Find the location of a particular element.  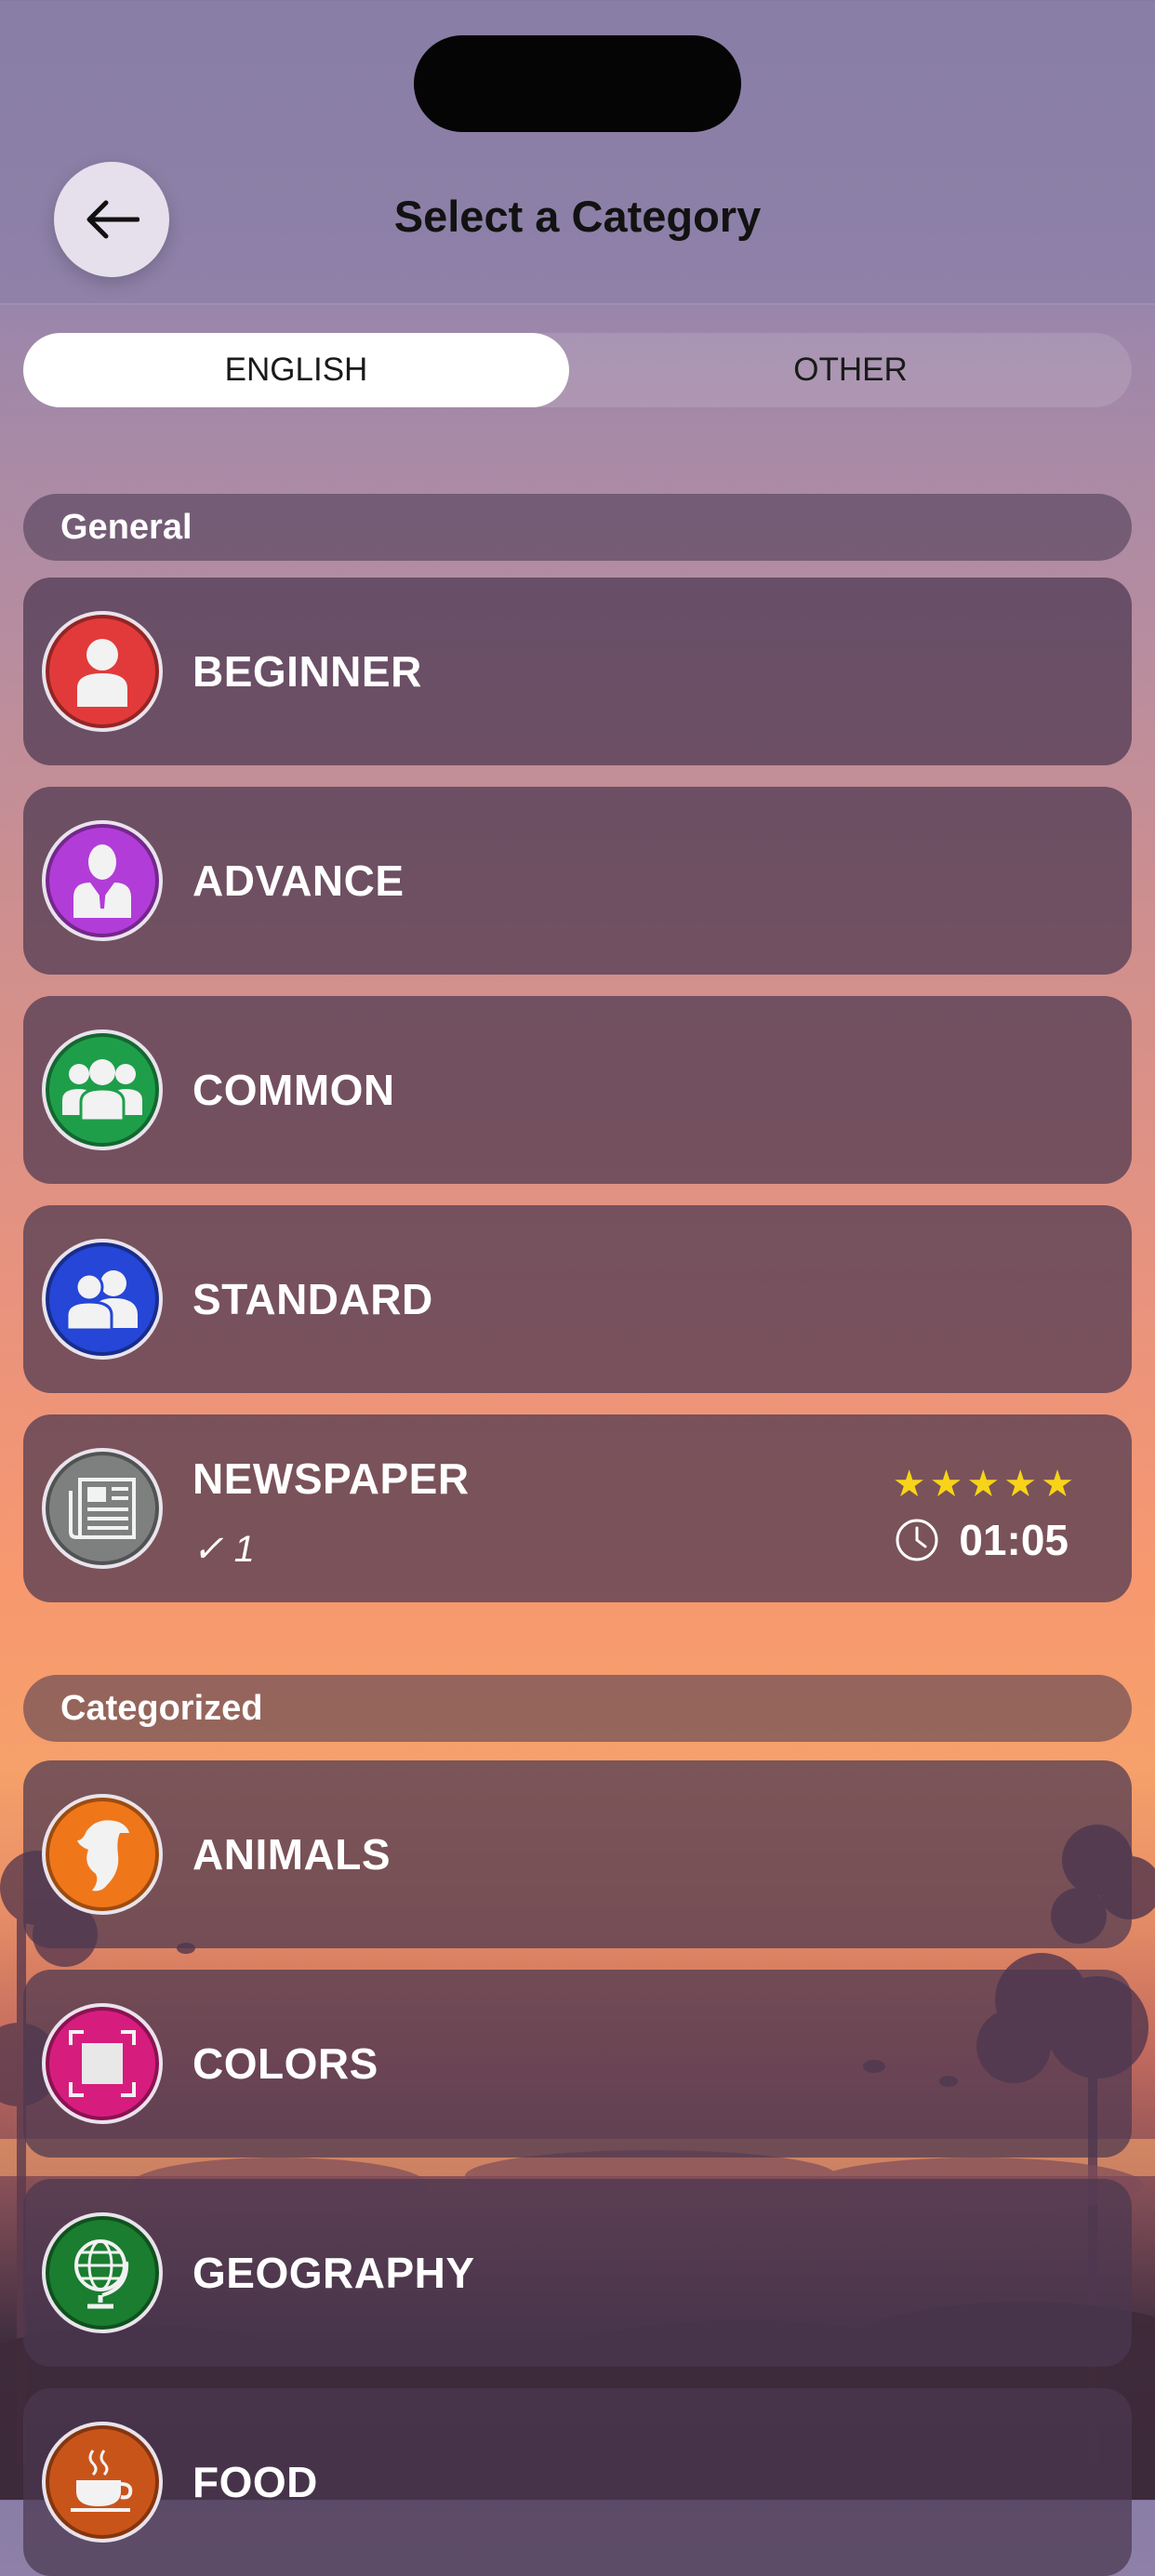

camera-notch is located at coordinates (577, 83).